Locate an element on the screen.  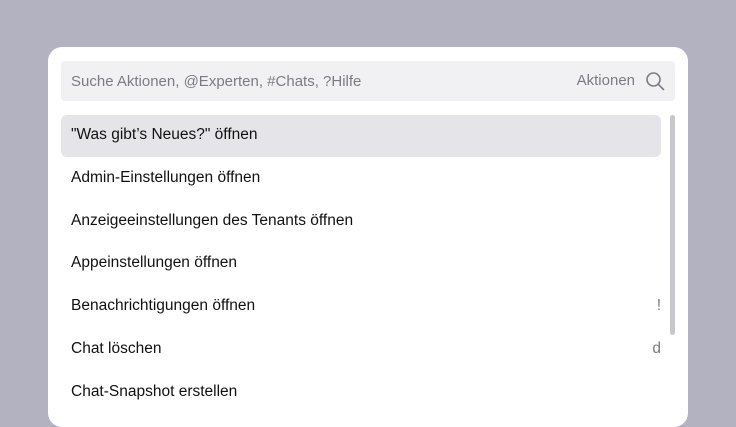
action-item-app-settings: Appeinstellungen öffnen is located at coordinates (361, 264).